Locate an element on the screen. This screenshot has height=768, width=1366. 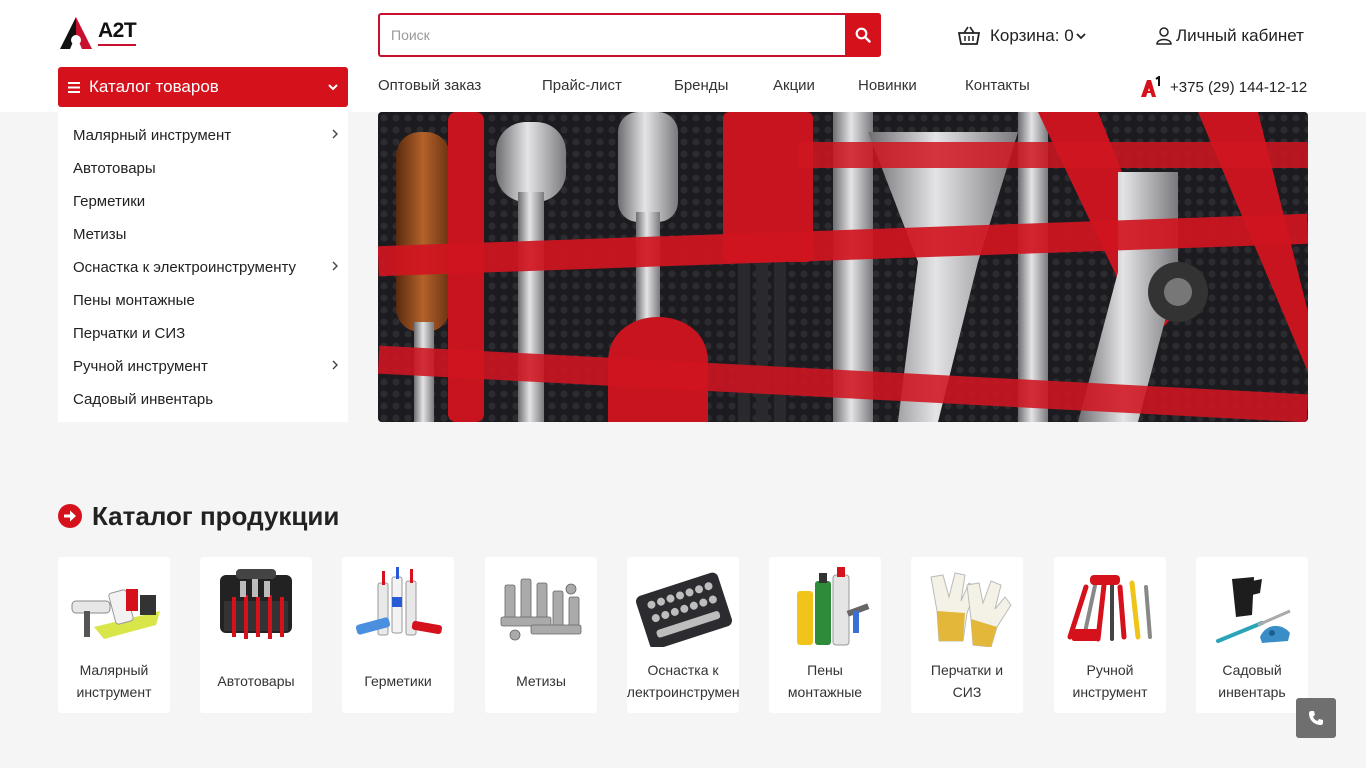
sidebar-item-gloves-ppe: Перчатки и СИЗ is located at coordinates (203, 333).